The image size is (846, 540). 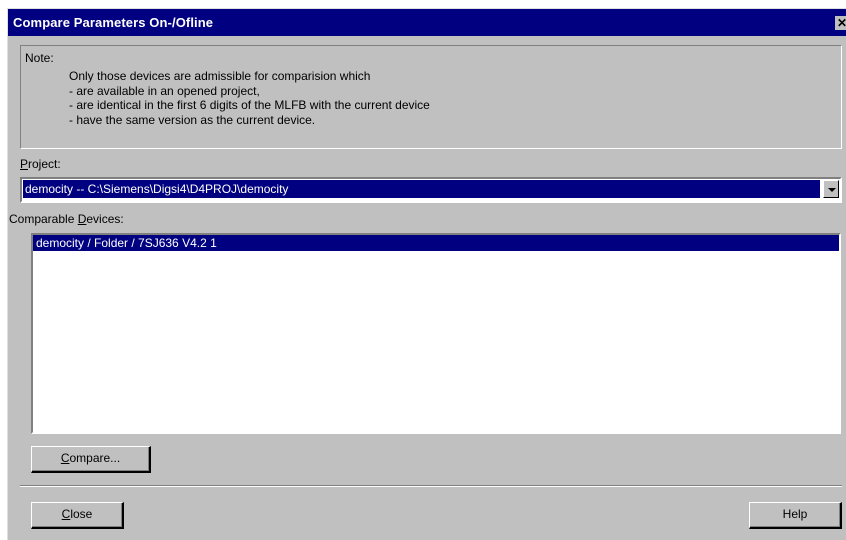 What do you see at coordinates (77, 515) in the screenshot?
I see `close-button: Close` at bounding box center [77, 515].